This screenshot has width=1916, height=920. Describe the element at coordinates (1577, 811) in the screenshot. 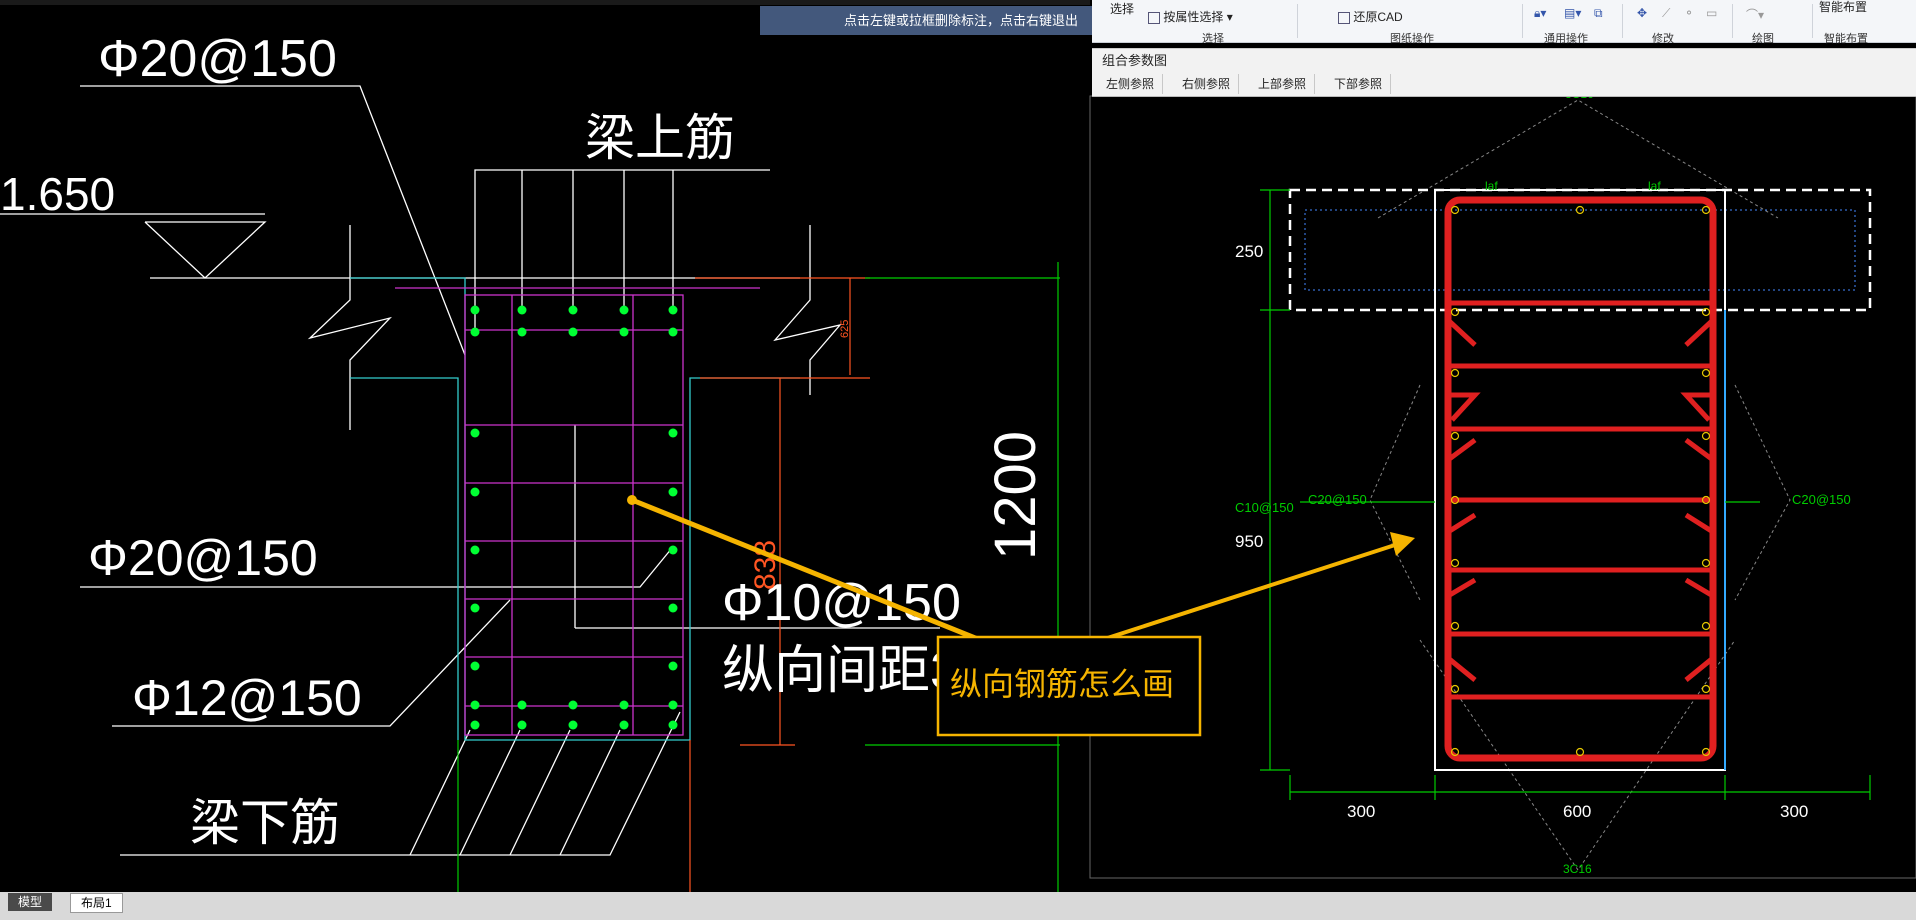

I see `dim-bottom-mid: 600` at that location.